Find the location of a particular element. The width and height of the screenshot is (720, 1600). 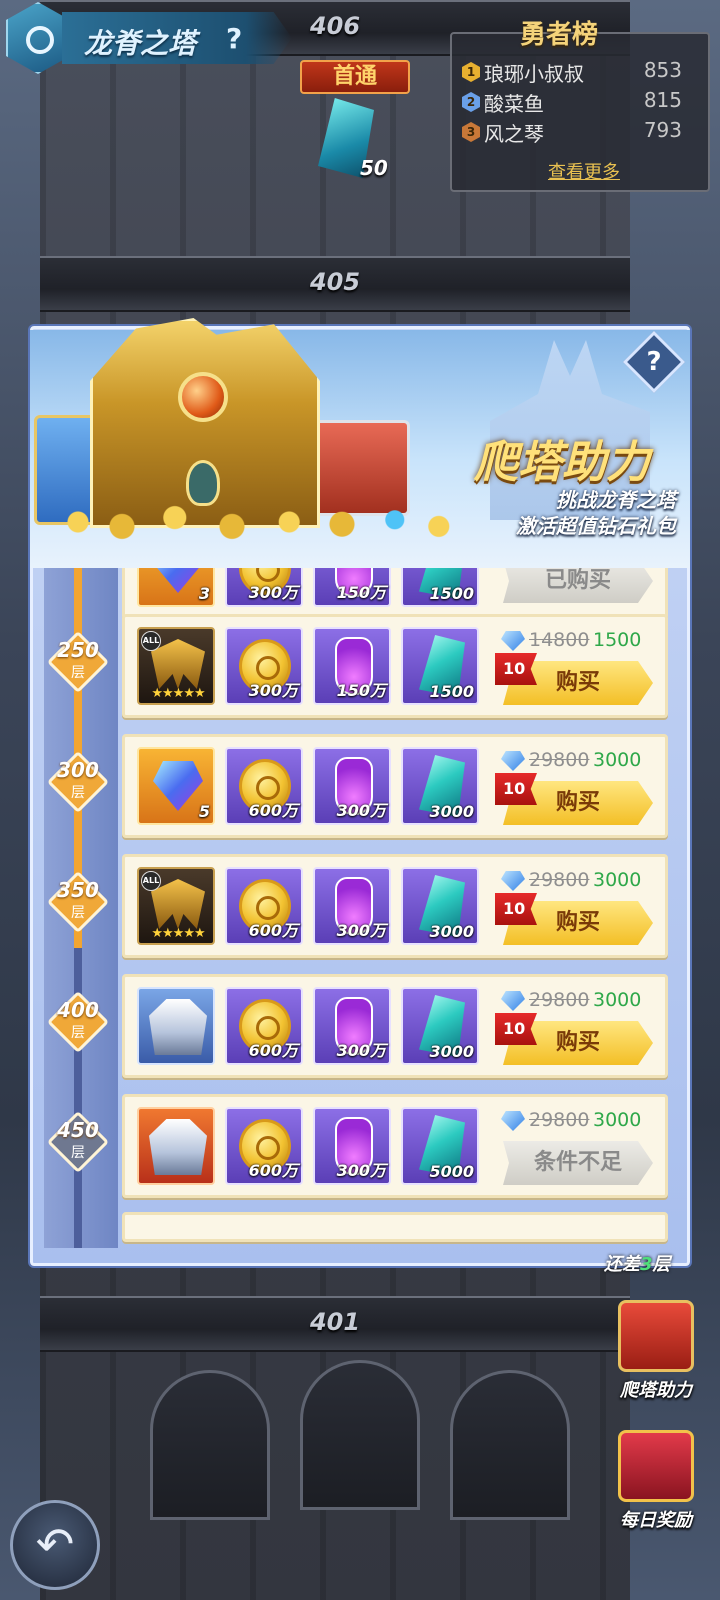

first-clear-badge: 首通 is located at coordinates (355, 77).